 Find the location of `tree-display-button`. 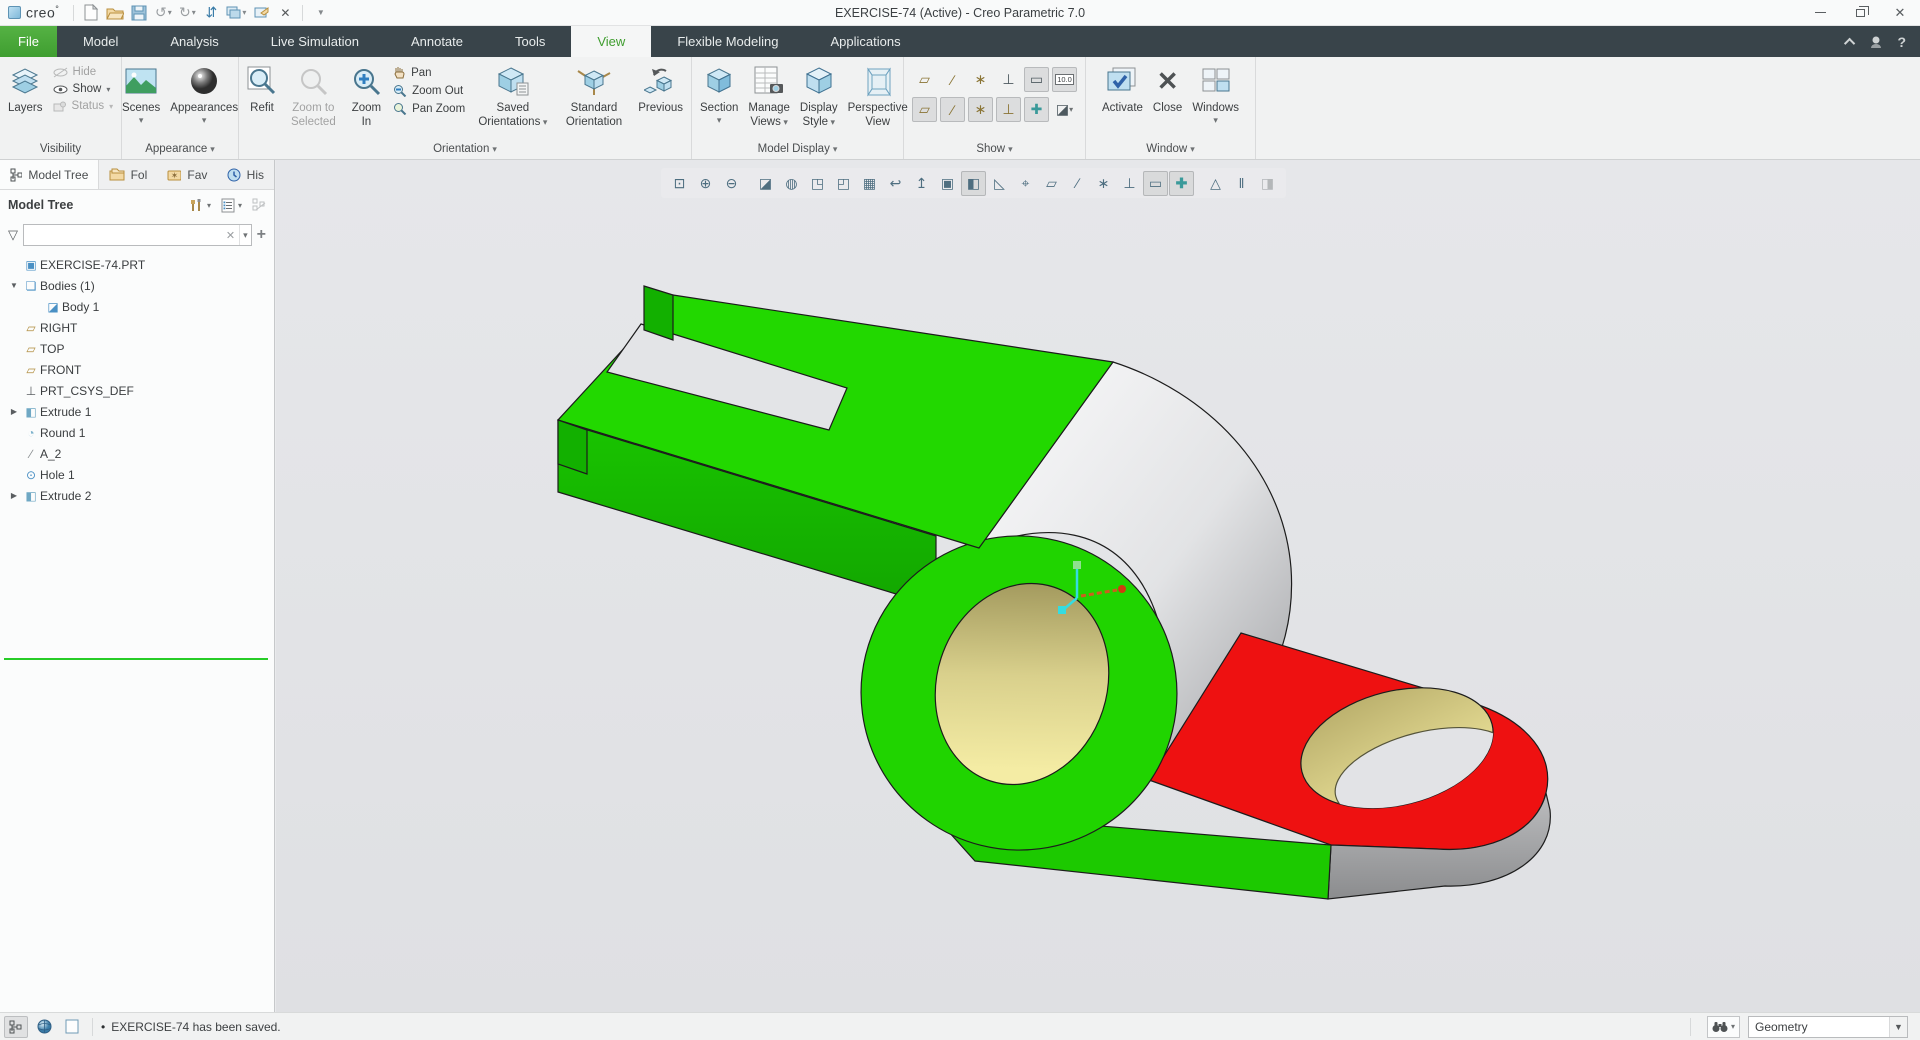

tree-display-button is located at coordinates (259, 205).